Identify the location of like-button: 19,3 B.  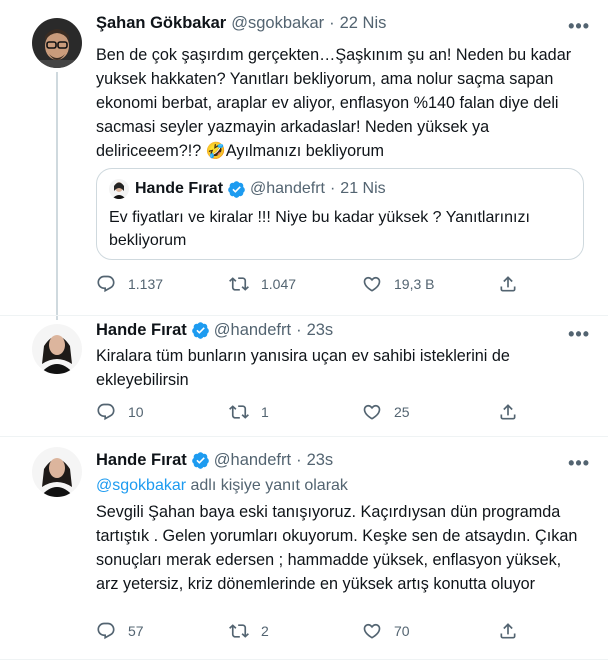
(398, 284).